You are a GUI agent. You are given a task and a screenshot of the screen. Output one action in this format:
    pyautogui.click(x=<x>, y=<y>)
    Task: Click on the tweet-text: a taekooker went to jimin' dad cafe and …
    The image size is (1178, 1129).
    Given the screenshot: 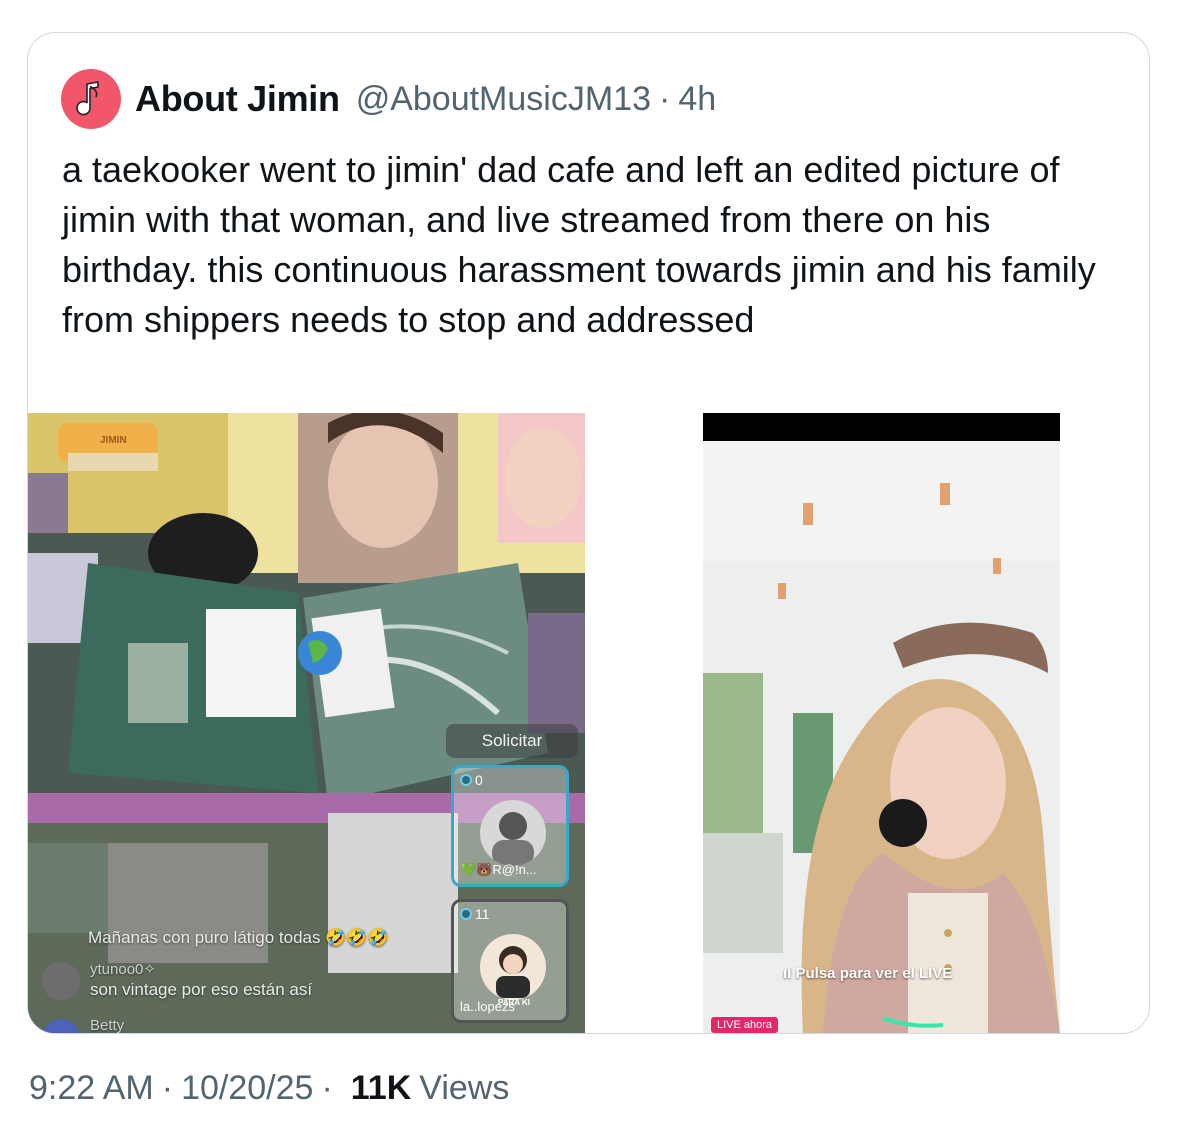 What is the action you would take?
    pyautogui.click(x=579, y=244)
    